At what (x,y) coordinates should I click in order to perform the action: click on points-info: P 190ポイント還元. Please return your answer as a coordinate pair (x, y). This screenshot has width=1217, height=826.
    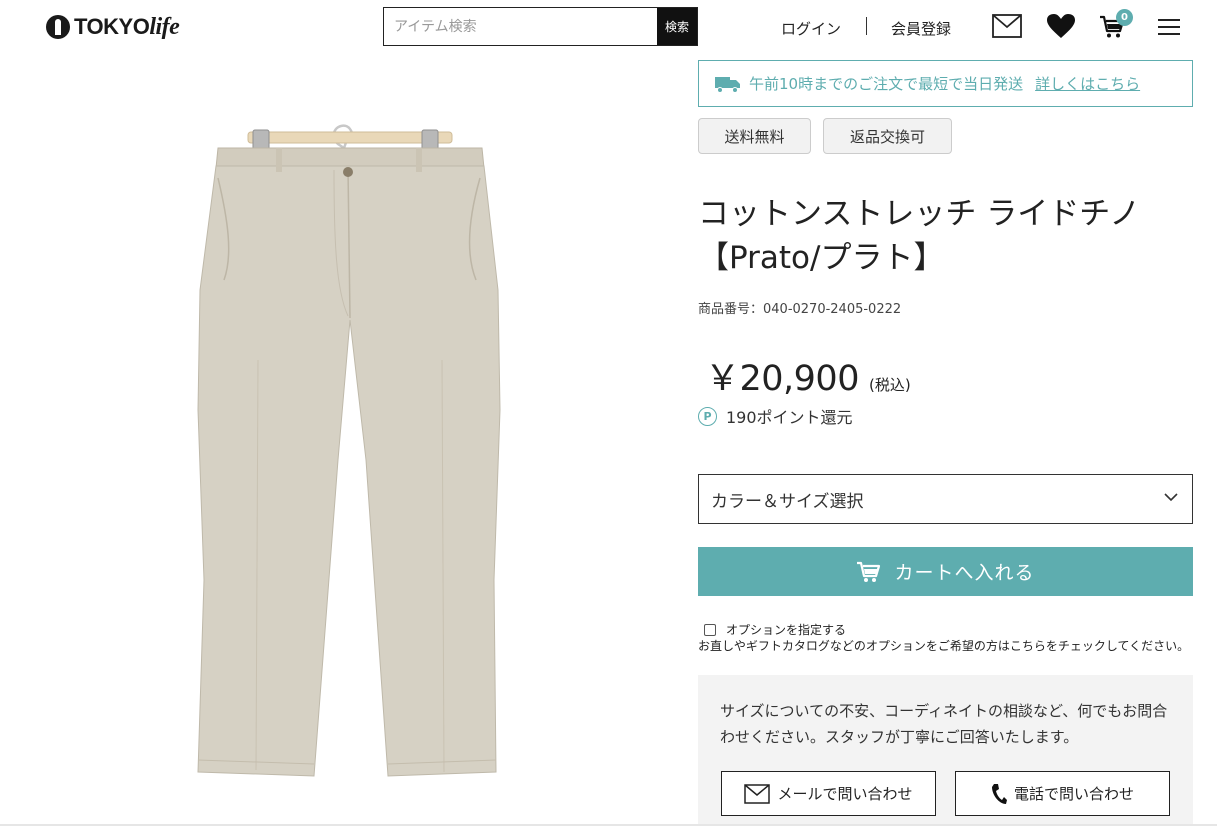
    Looking at the image, I should click on (775, 416).